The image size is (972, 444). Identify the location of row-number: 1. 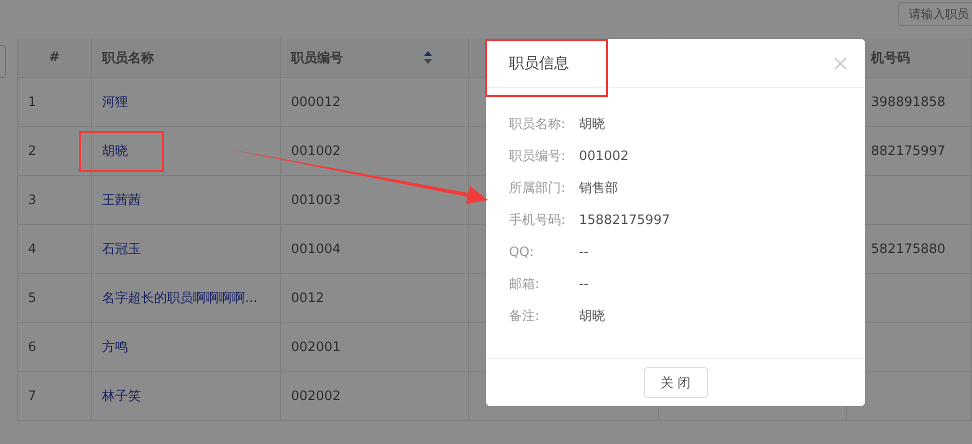
(32, 102).